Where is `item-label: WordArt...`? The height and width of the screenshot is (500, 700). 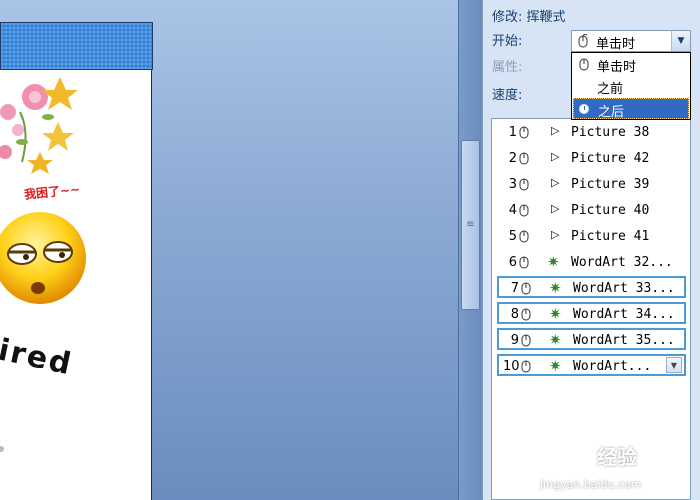
item-label: WordArt... is located at coordinates (612, 366).